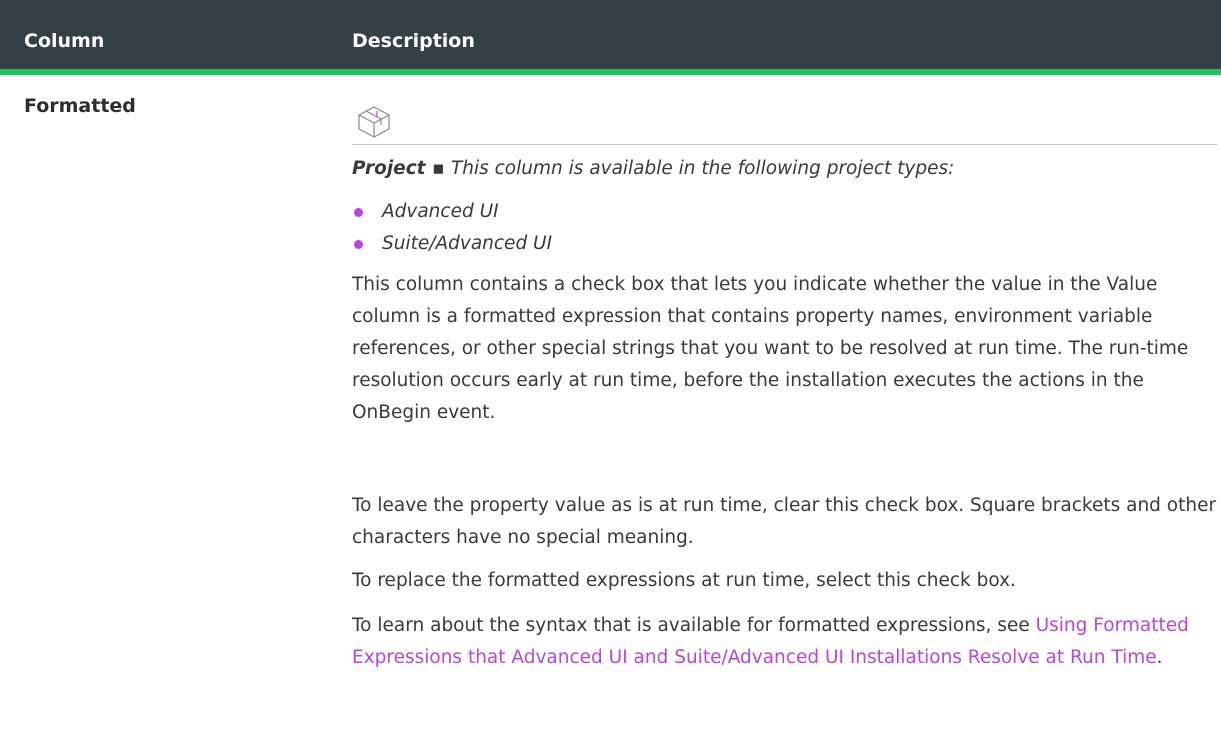  I want to click on header-accent-bar, so click(610, 72).